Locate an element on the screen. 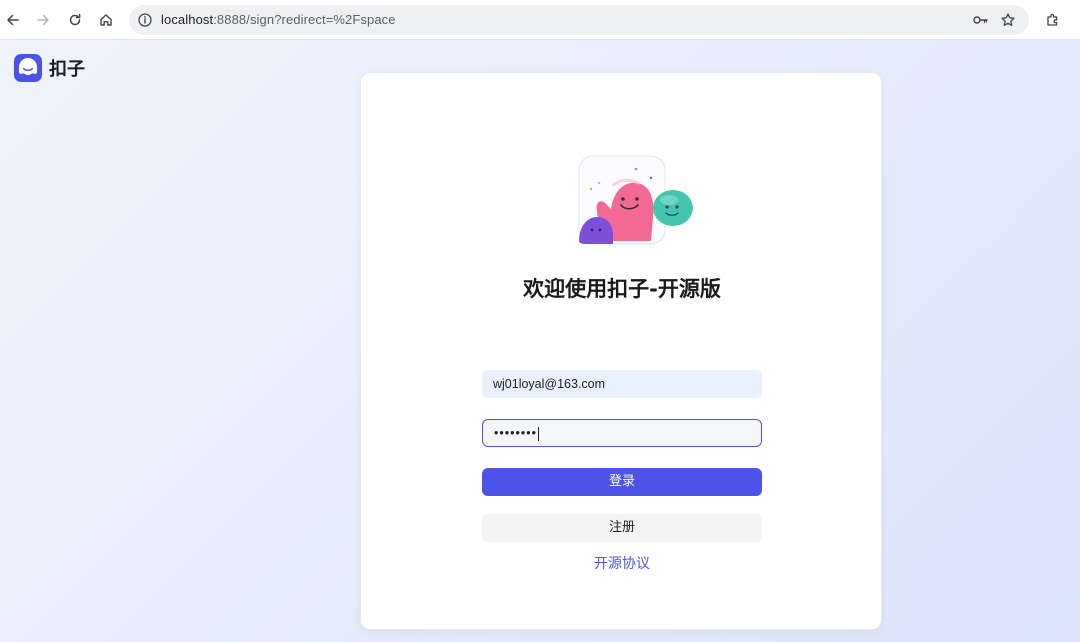 This screenshot has width=1080, height=642. back-button is located at coordinates (13, 20).